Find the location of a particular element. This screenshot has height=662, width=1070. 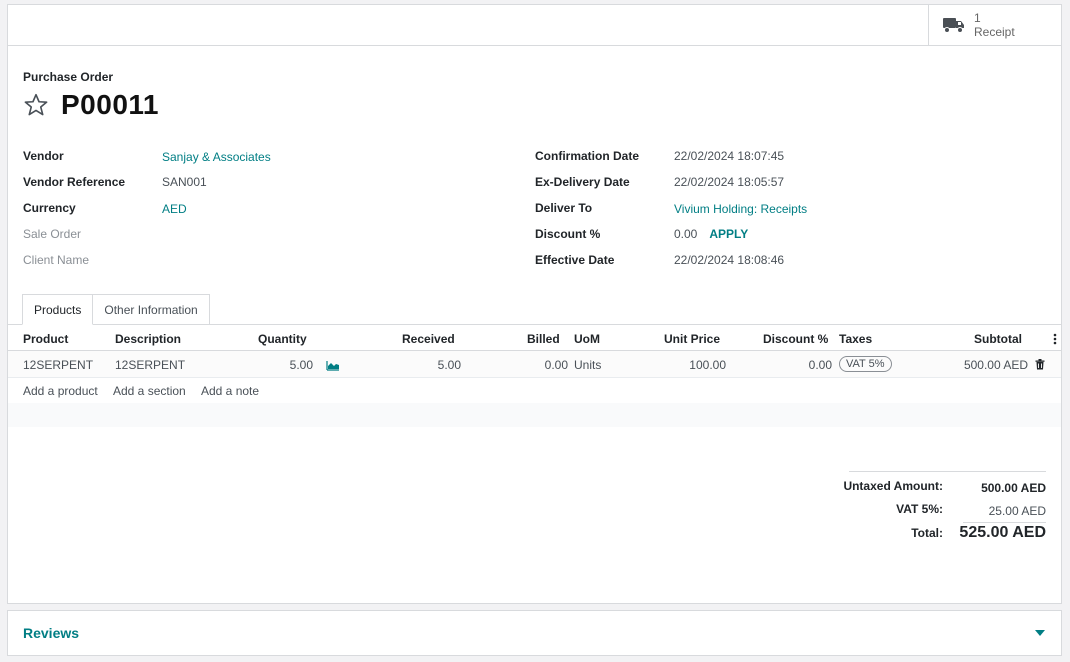

effective-date-label: Effective Date is located at coordinates (575, 260).